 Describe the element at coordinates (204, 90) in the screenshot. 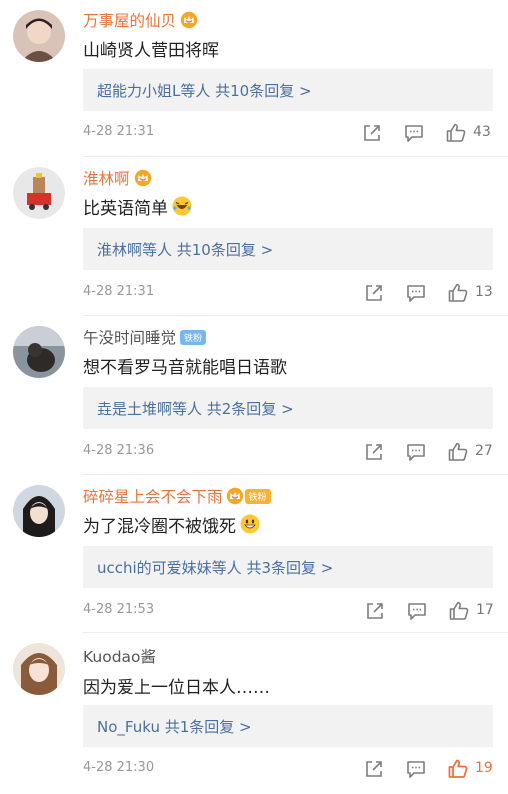

I see `reply-summary-link: 超能力小姐L等人 共10条回复 >` at that location.